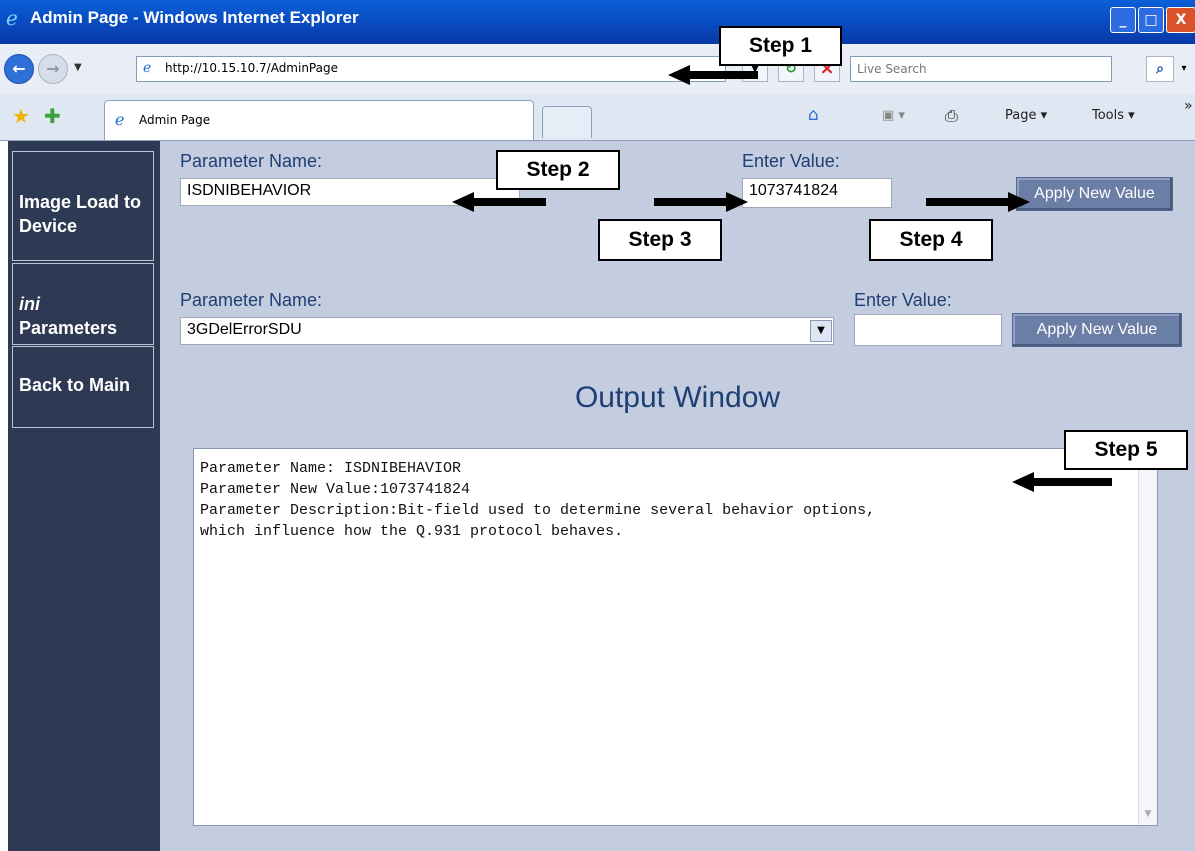  What do you see at coordinates (1184, 69) in the screenshot?
I see `search-options-dropdown-icon: ▾` at bounding box center [1184, 69].